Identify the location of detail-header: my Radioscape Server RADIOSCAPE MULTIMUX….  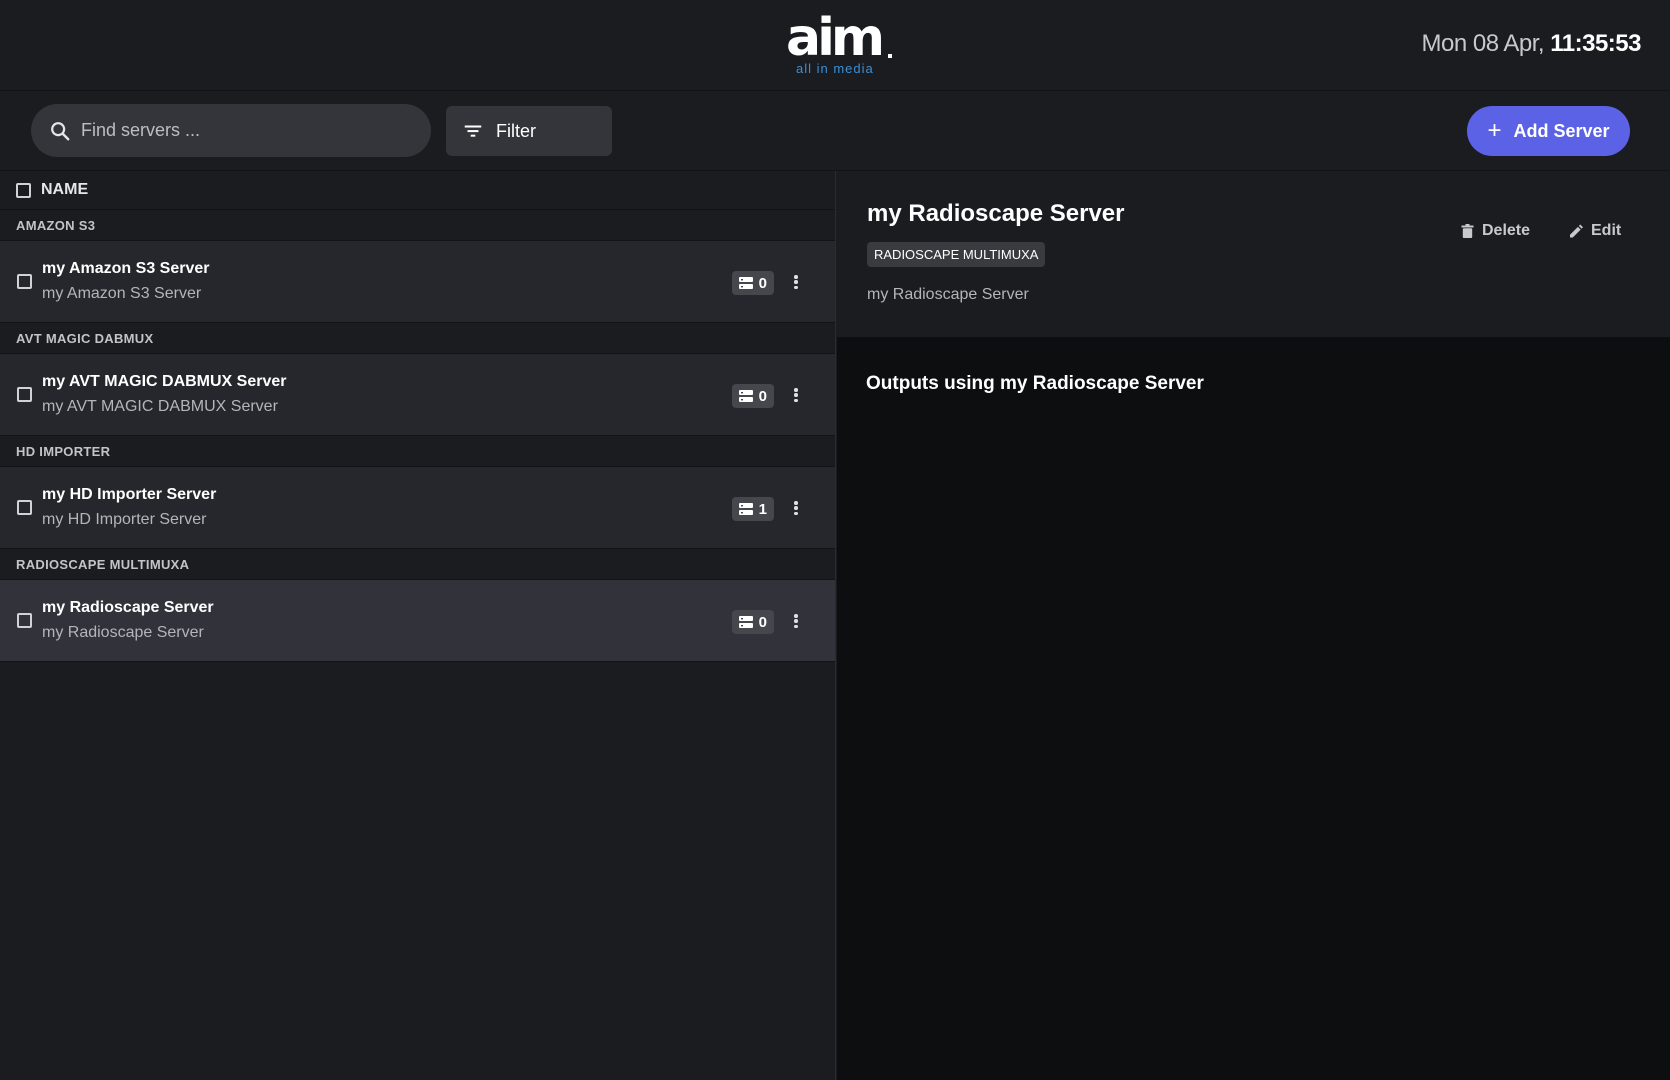
(1253, 254).